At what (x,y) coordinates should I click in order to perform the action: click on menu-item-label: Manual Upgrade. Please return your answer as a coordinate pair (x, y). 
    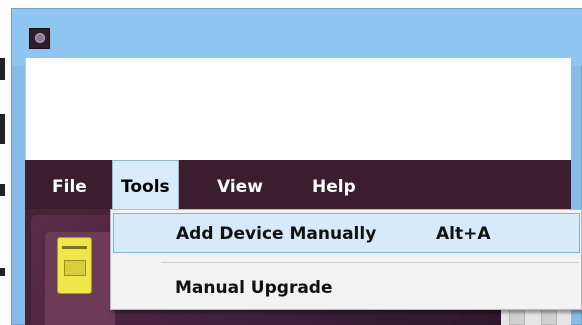
    Looking at the image, I should click on (254, 288).